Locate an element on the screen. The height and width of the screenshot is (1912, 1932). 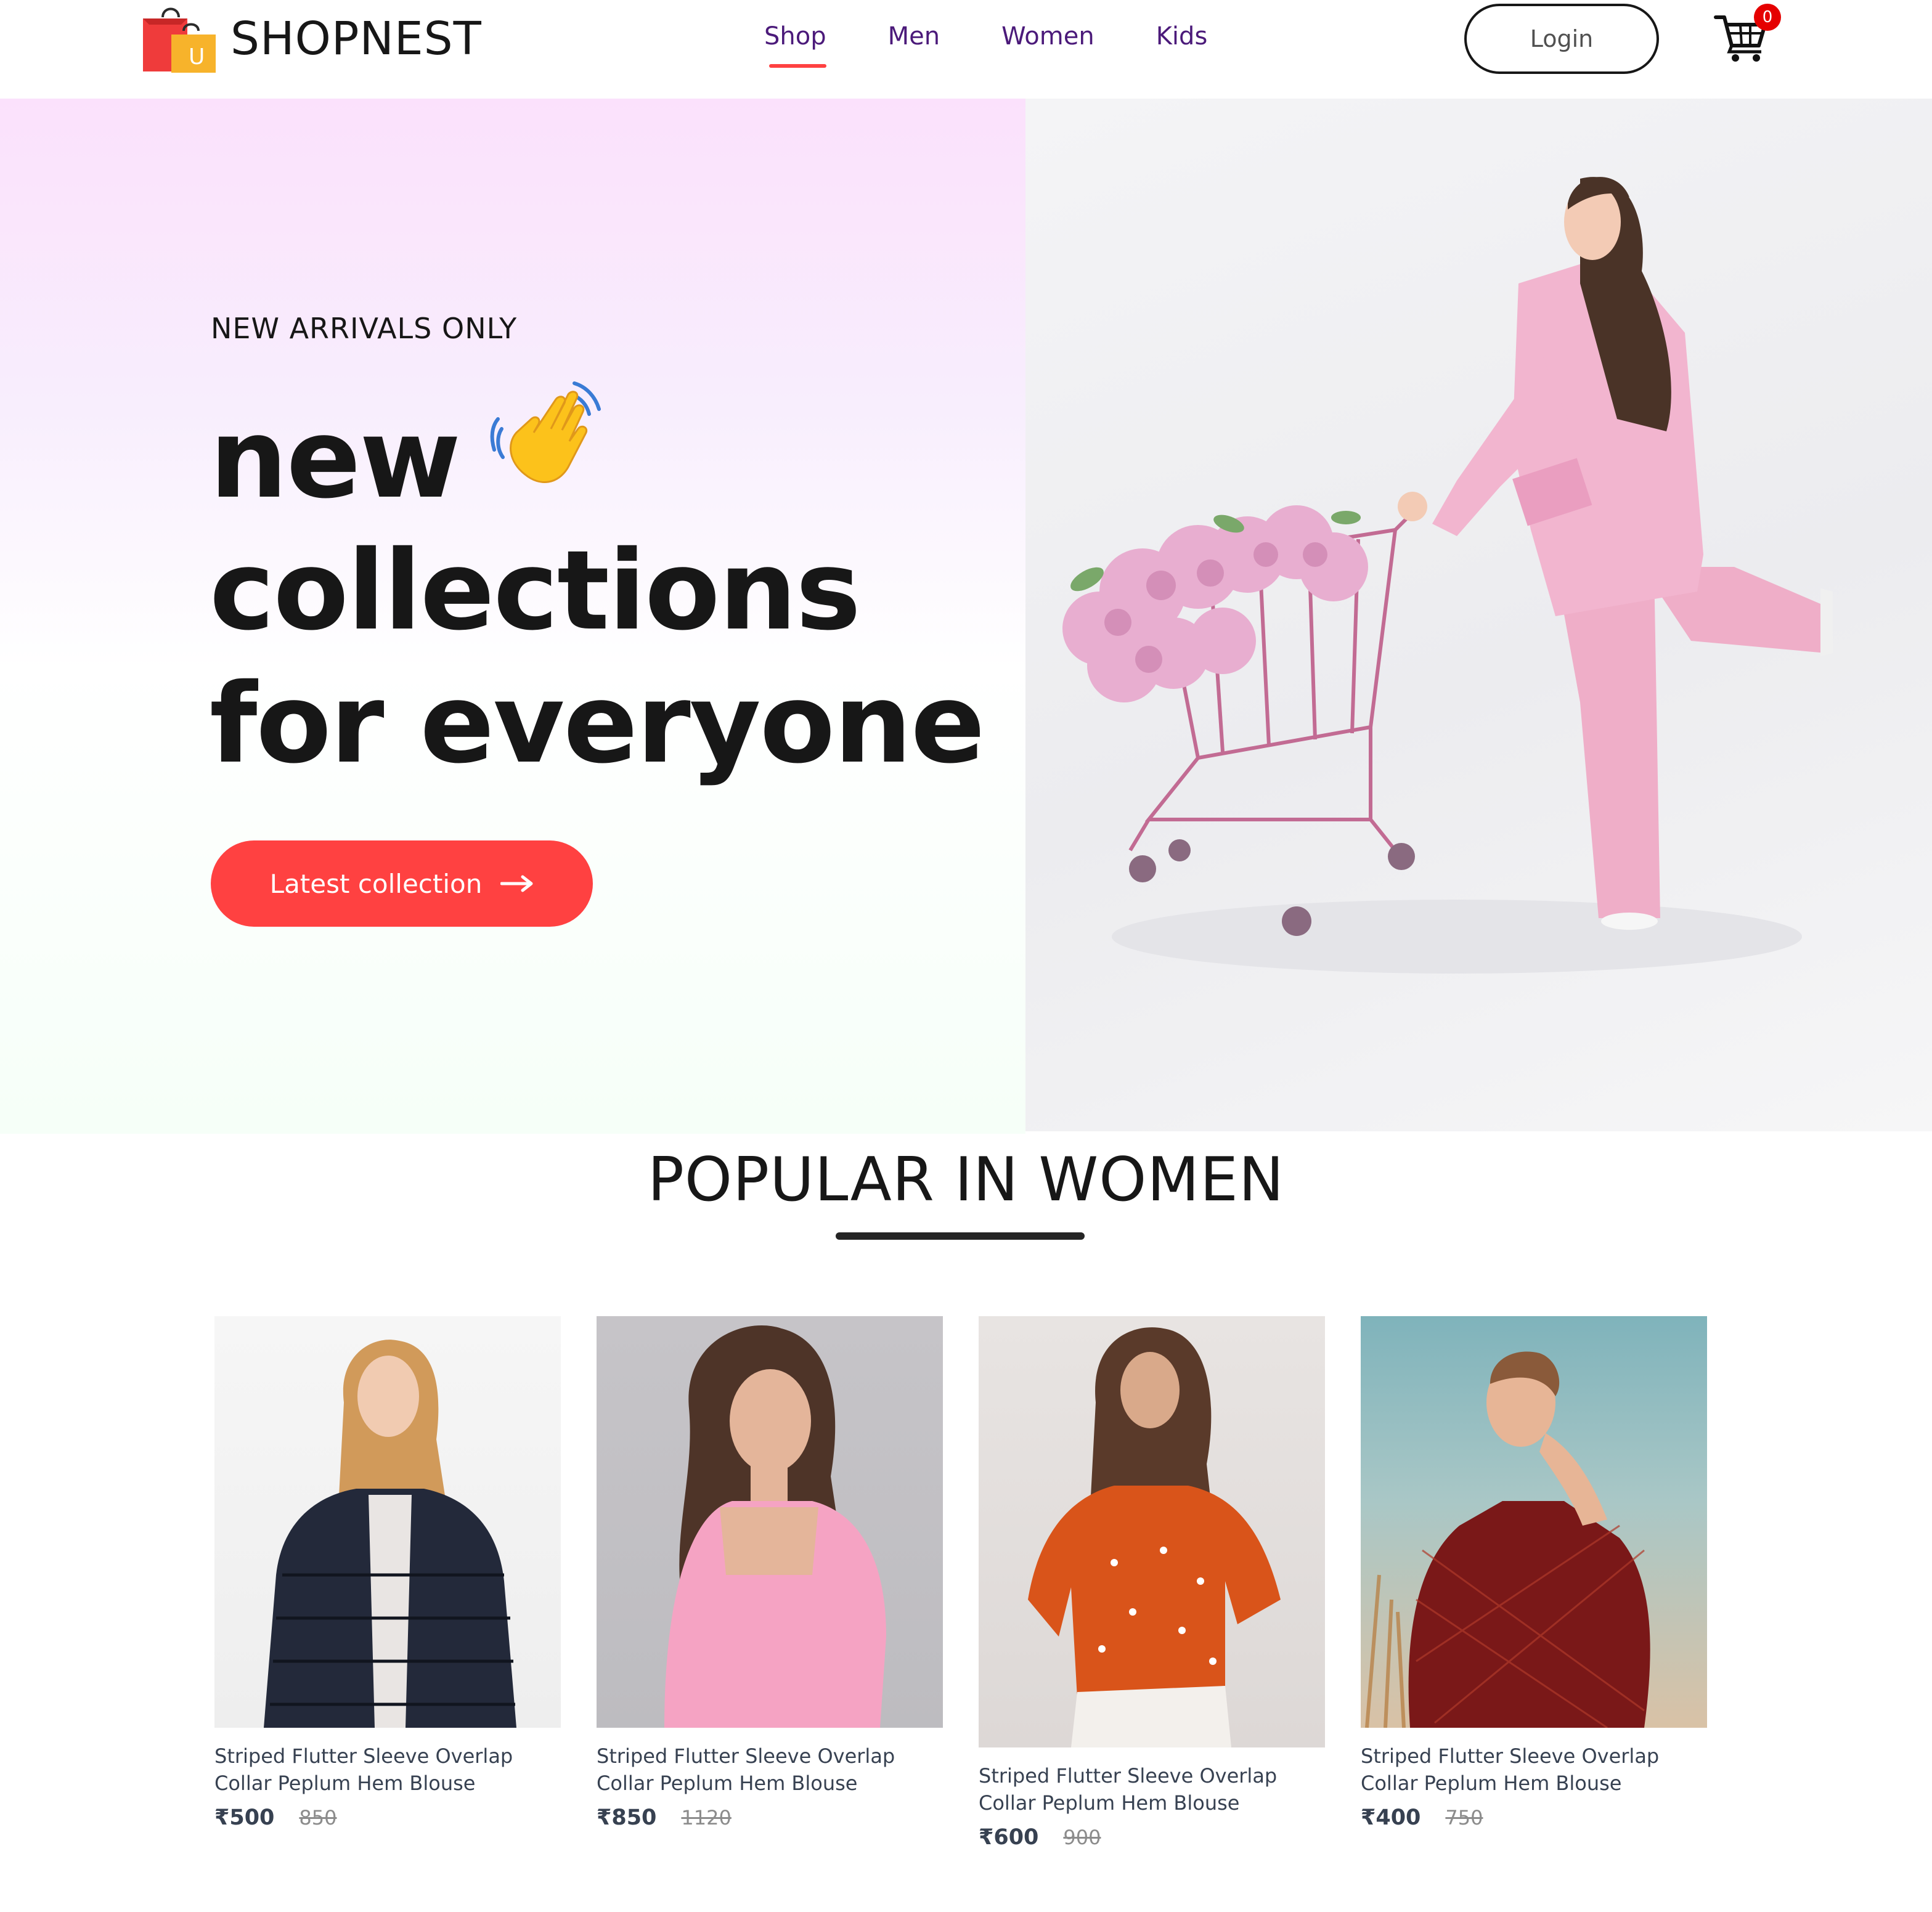
menu-item-shop: Shop is located at coordinates (795, 41).